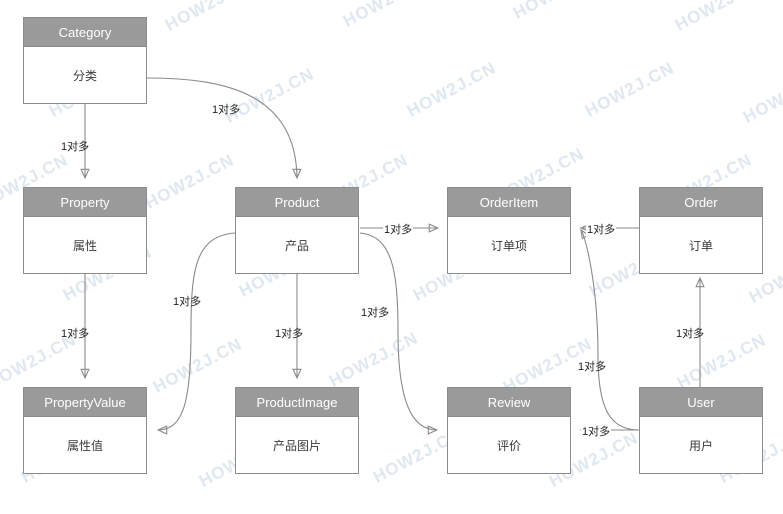  What do you see at coordinates (296, 245) in the screenshot?
I see `entity-label: 产品` at bounding box center [296, 245].